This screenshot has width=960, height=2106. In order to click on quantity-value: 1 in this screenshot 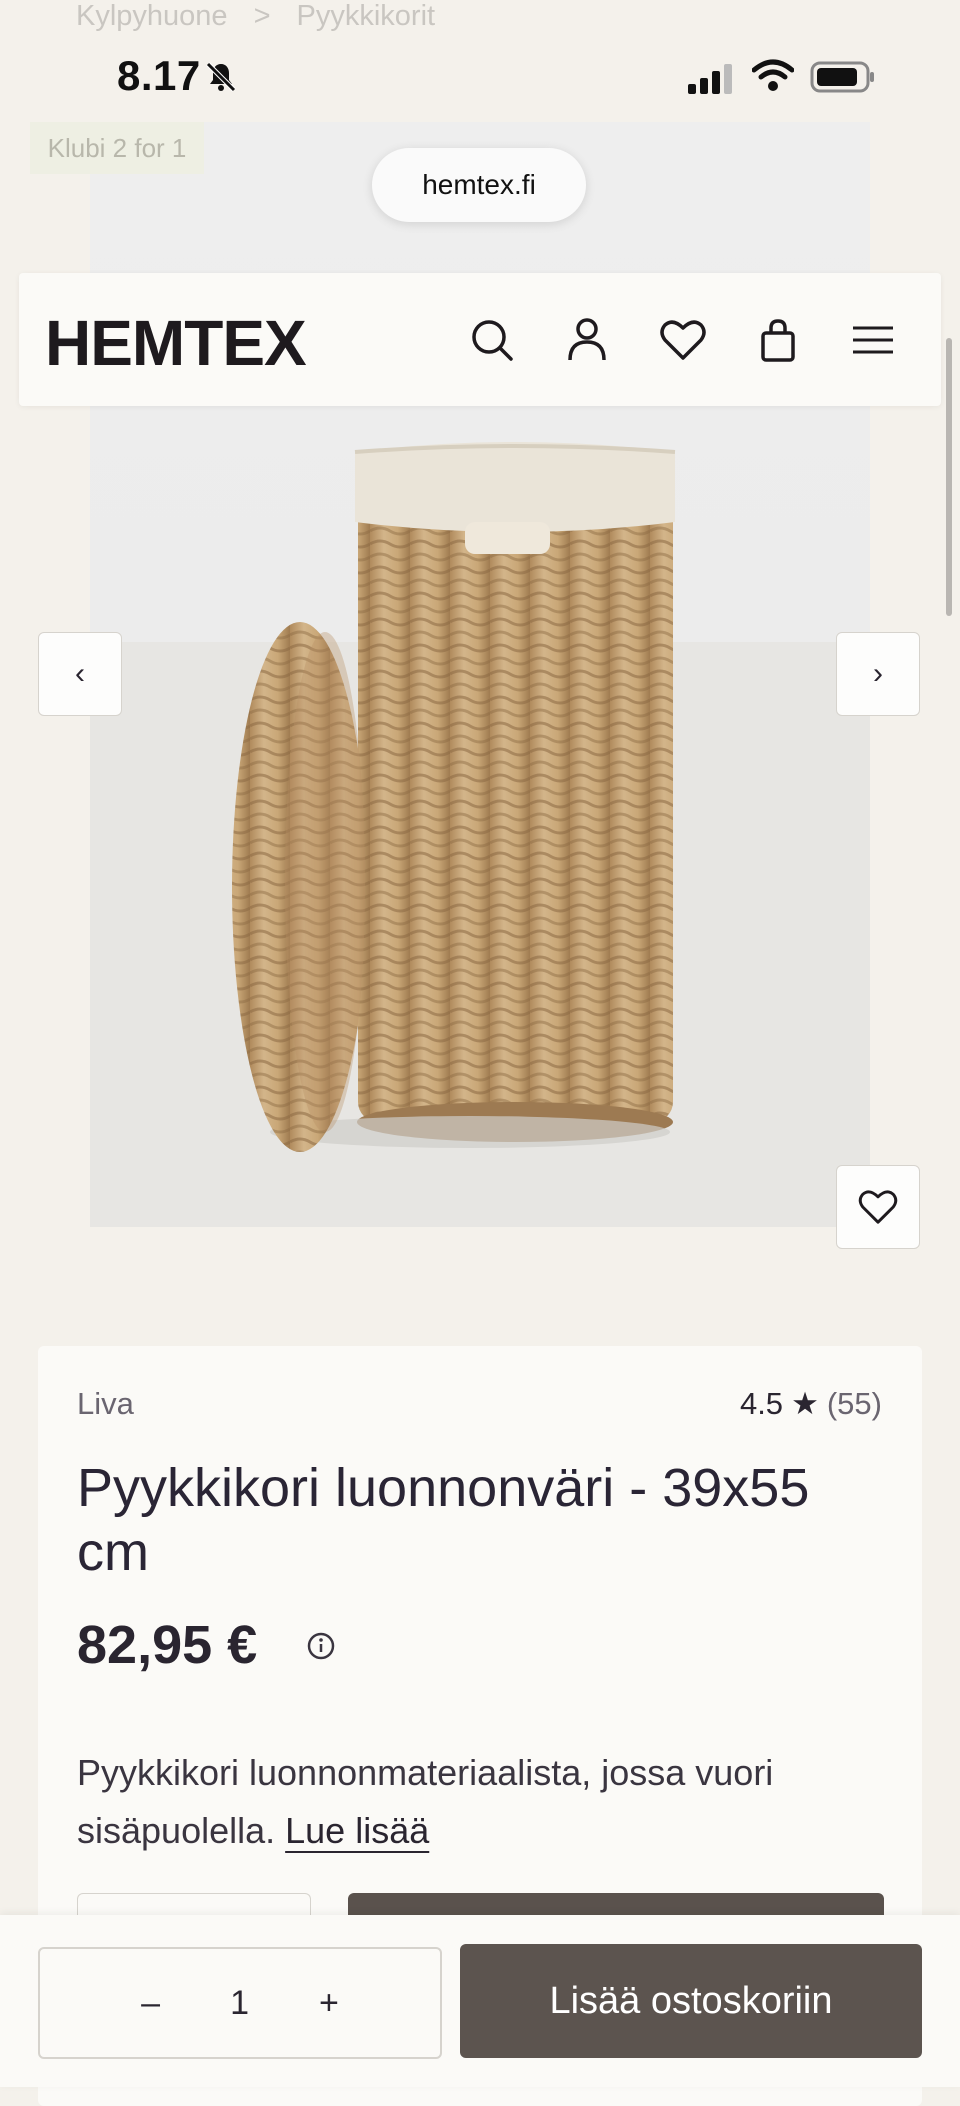, I will do `click(239, 2002)`.